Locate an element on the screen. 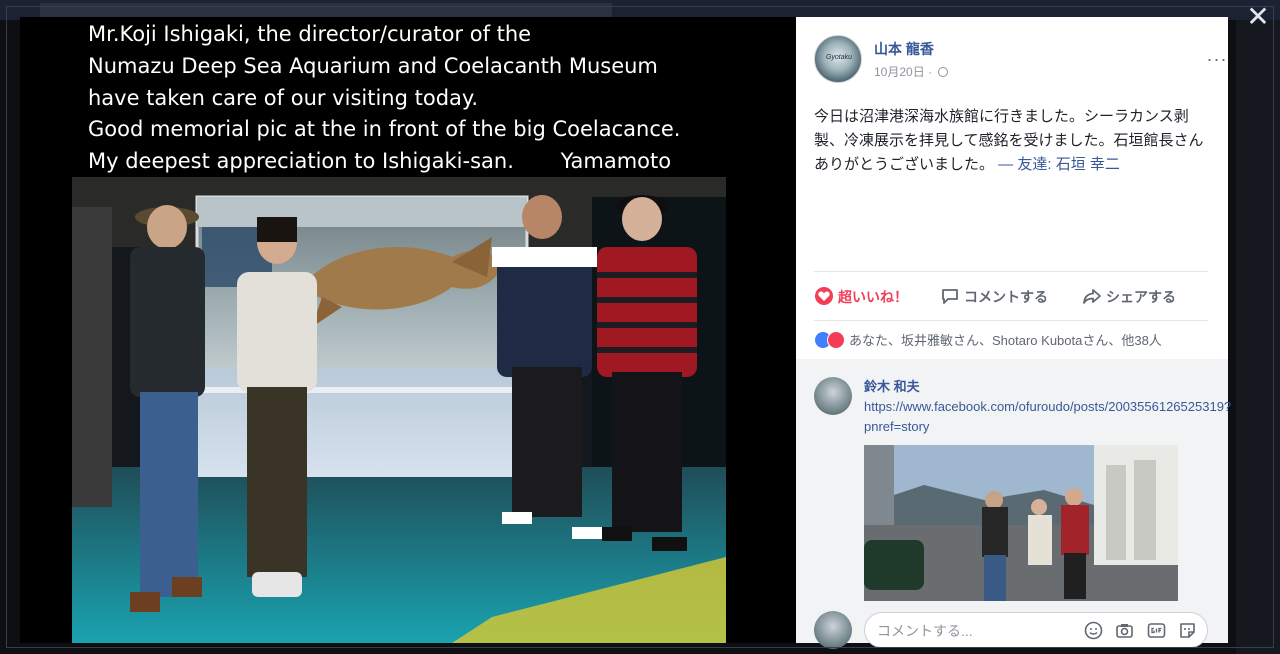 The image size is (1280, 654). comment-photo-image is located at coordinates (1021, 523).